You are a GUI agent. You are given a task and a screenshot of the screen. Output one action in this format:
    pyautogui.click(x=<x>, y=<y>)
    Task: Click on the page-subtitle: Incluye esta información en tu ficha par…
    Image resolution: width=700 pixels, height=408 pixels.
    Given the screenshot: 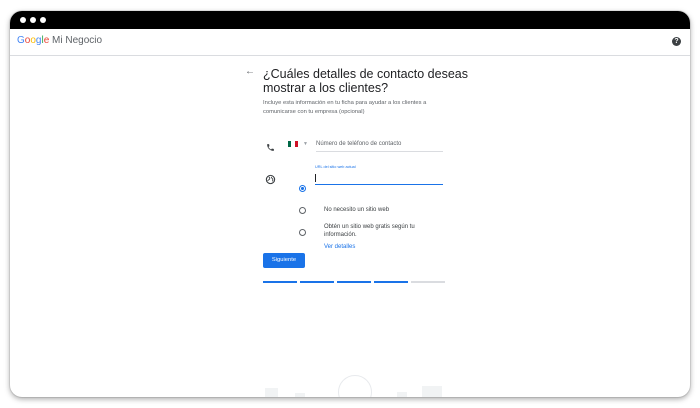 What is the action you would take?
    pyautogui.click(x=345, y=107)
    